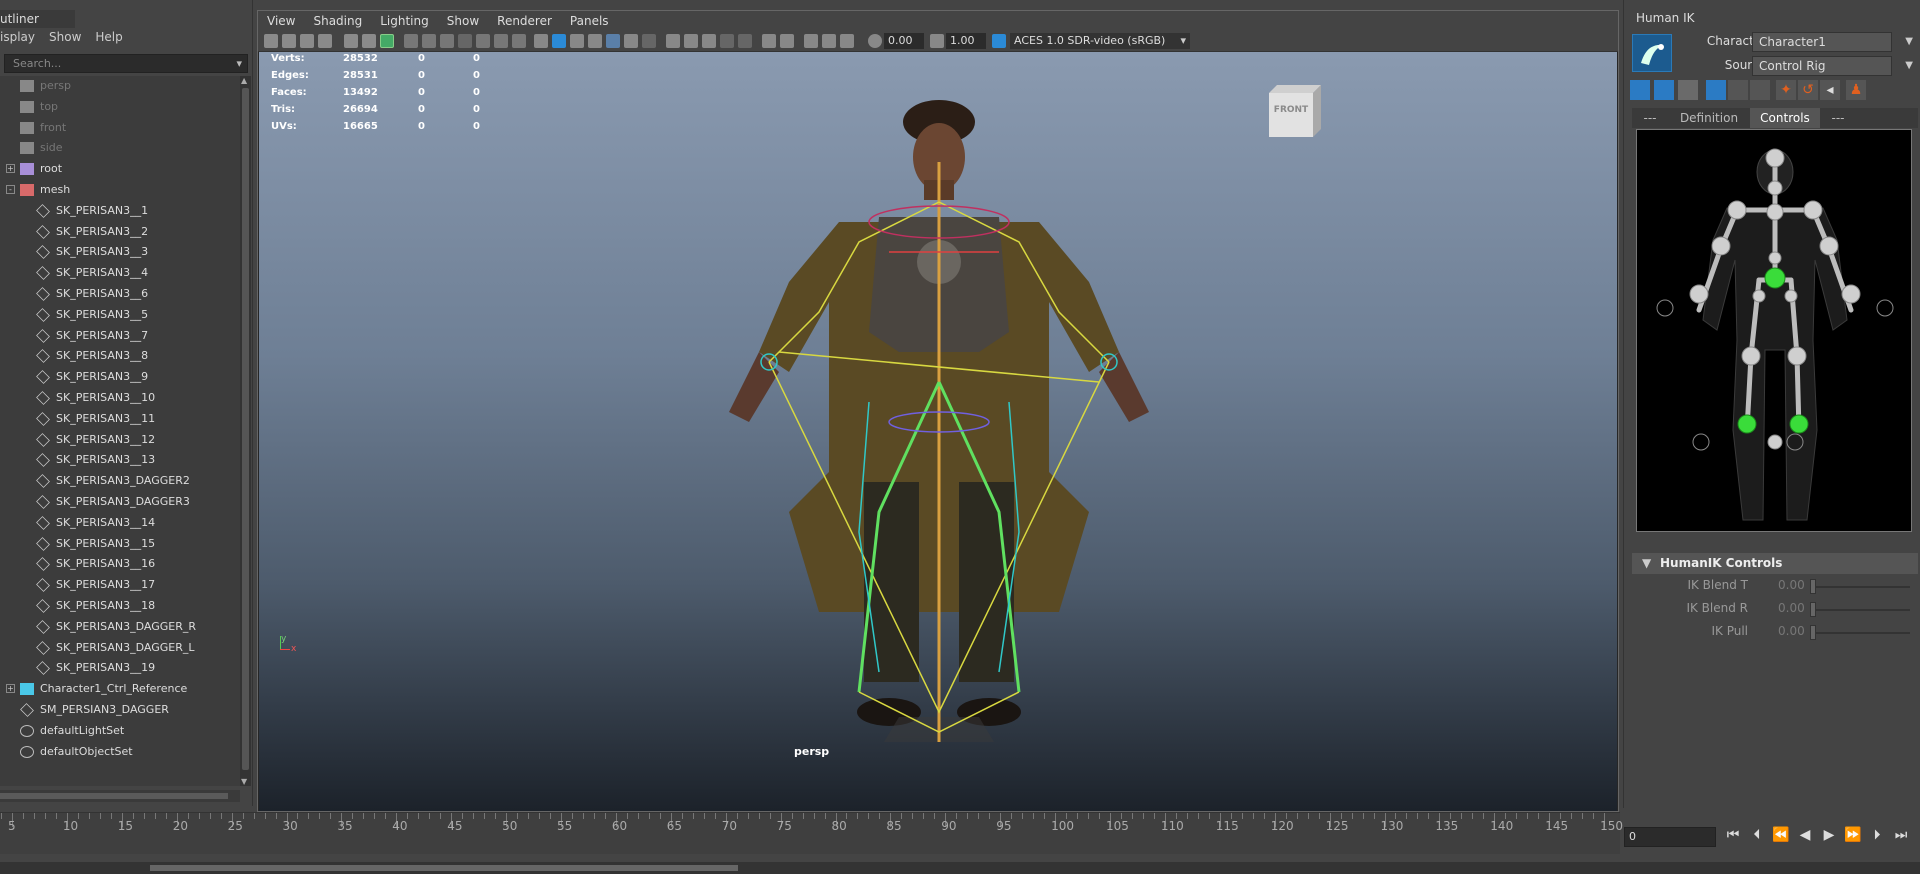  I want to click on outliner-item: + root, so click(34, 169).